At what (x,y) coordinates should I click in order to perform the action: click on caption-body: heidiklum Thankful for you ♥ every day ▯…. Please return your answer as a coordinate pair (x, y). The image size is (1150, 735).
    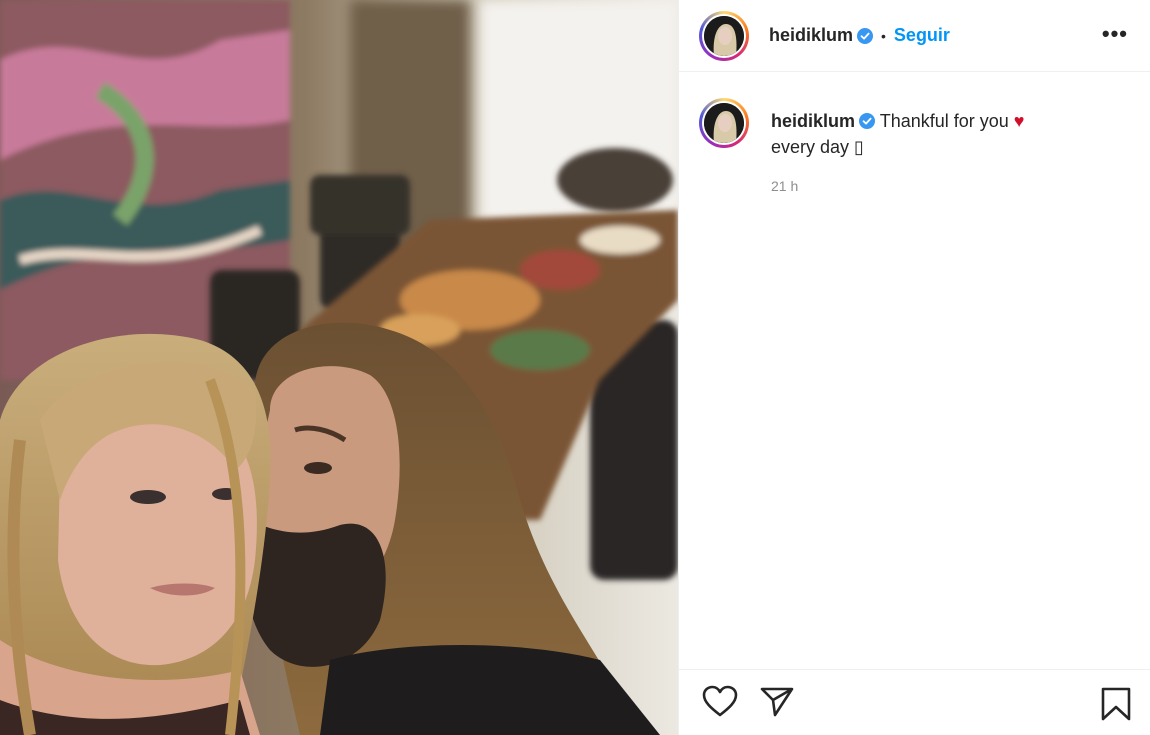
    Looking at the image, I should click on (921, 151).